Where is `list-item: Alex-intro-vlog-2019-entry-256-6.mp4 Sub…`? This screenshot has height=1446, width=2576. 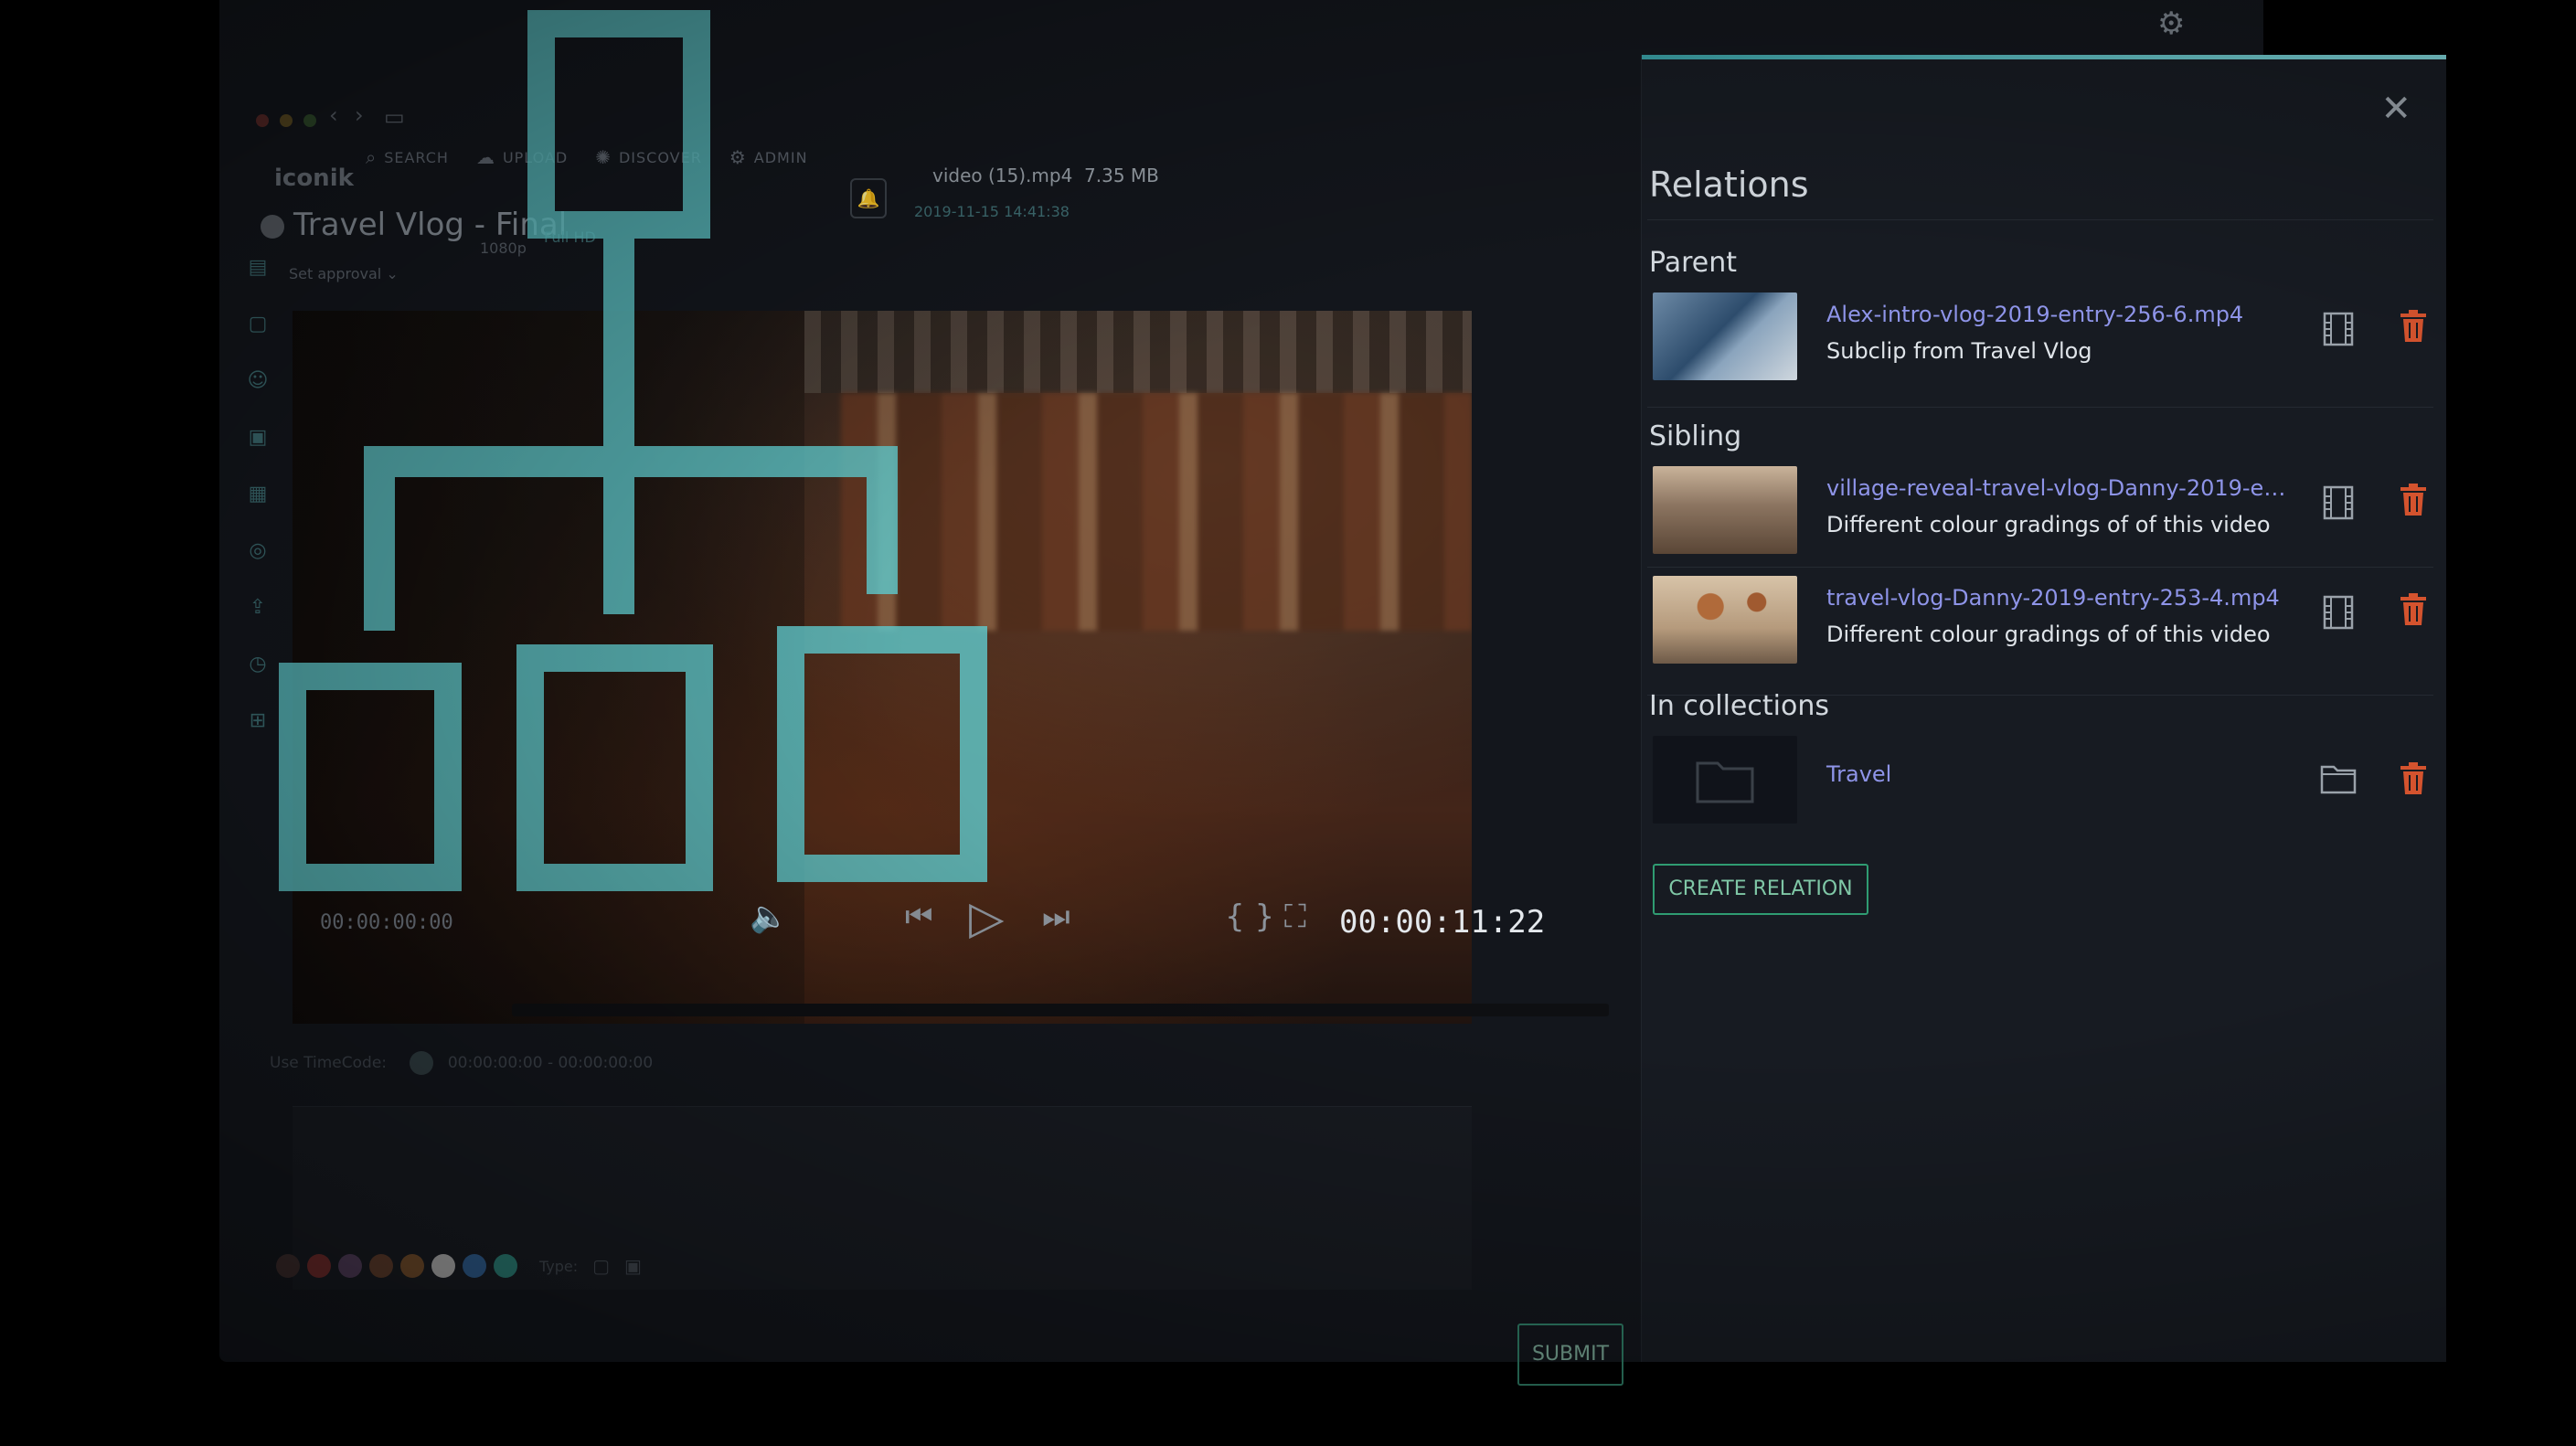 list-item: Alex-intro-vlog-2019-entry-256-6.mp4 Sub… is located at coordinates (2046, 343).